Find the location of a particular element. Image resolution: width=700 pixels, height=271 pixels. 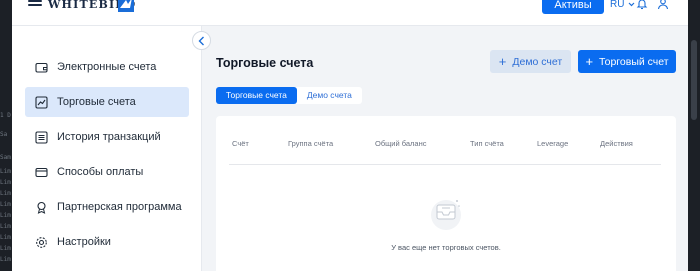

hamburger-menu-icon is located at coordinates (35, 4).